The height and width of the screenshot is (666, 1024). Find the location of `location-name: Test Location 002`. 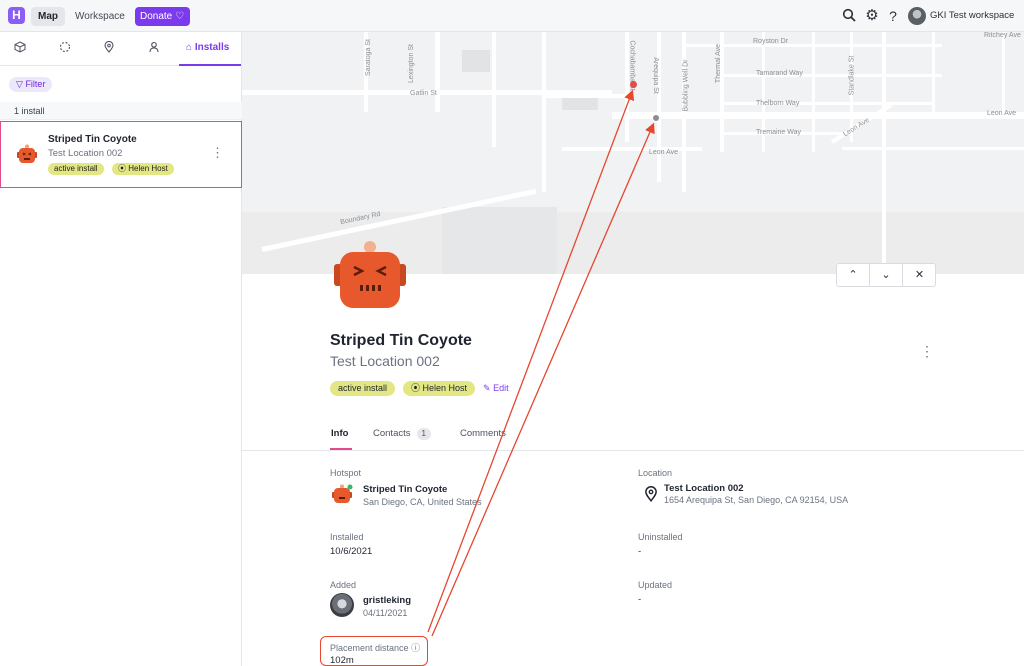

location-name: Test Location 002 is located at coordinates (704, 488).